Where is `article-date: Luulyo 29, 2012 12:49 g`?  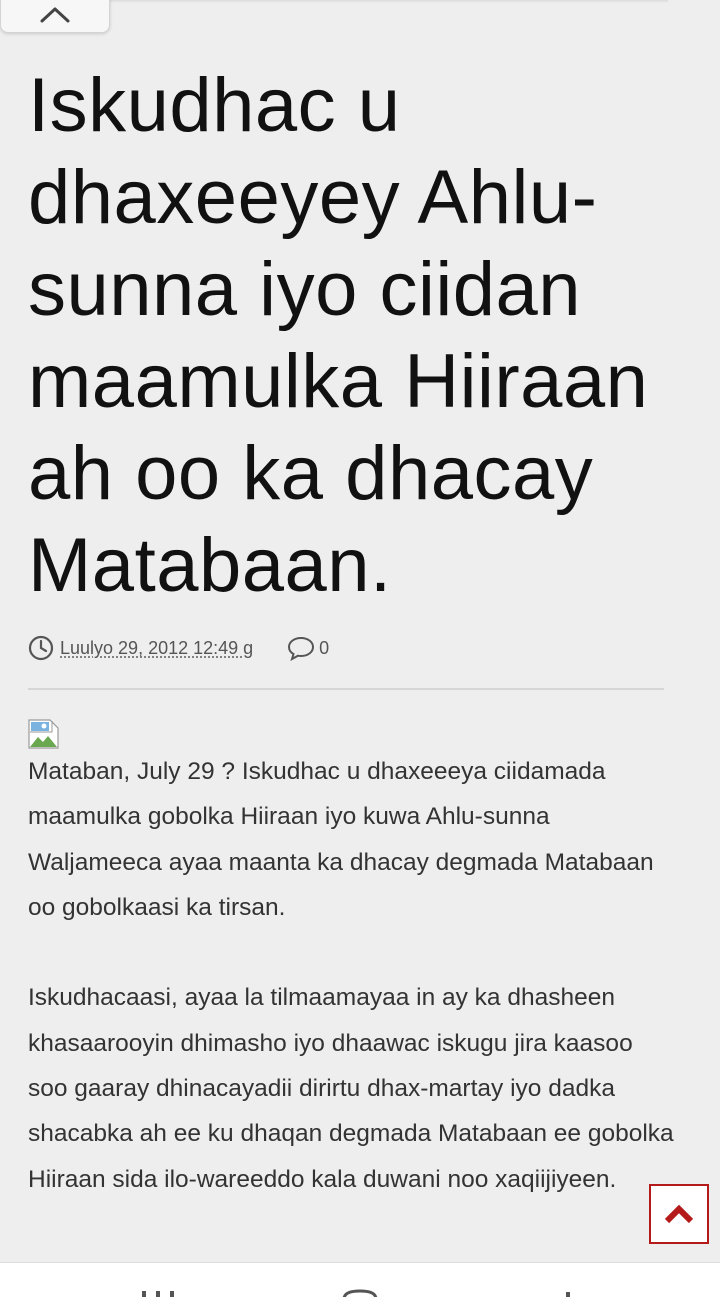 article-date: Luulyo 29, 2012 12:49 g is located at coordinates (156, 648).